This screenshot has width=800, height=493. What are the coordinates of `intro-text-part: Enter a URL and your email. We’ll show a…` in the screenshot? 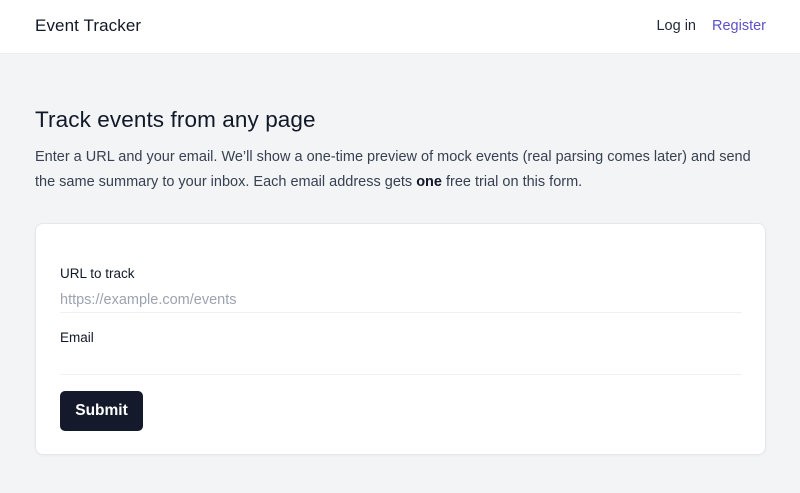 It's located at (393, 169).